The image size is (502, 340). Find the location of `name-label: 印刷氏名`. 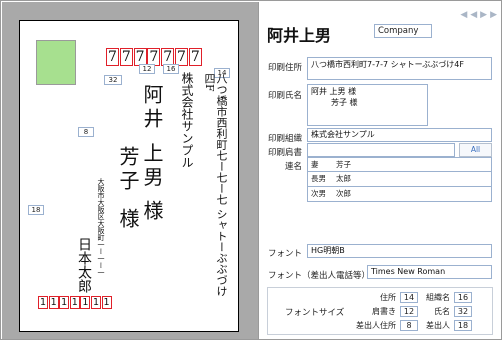

name-label: 印刷氏名 is located at coordinates (285, 96).